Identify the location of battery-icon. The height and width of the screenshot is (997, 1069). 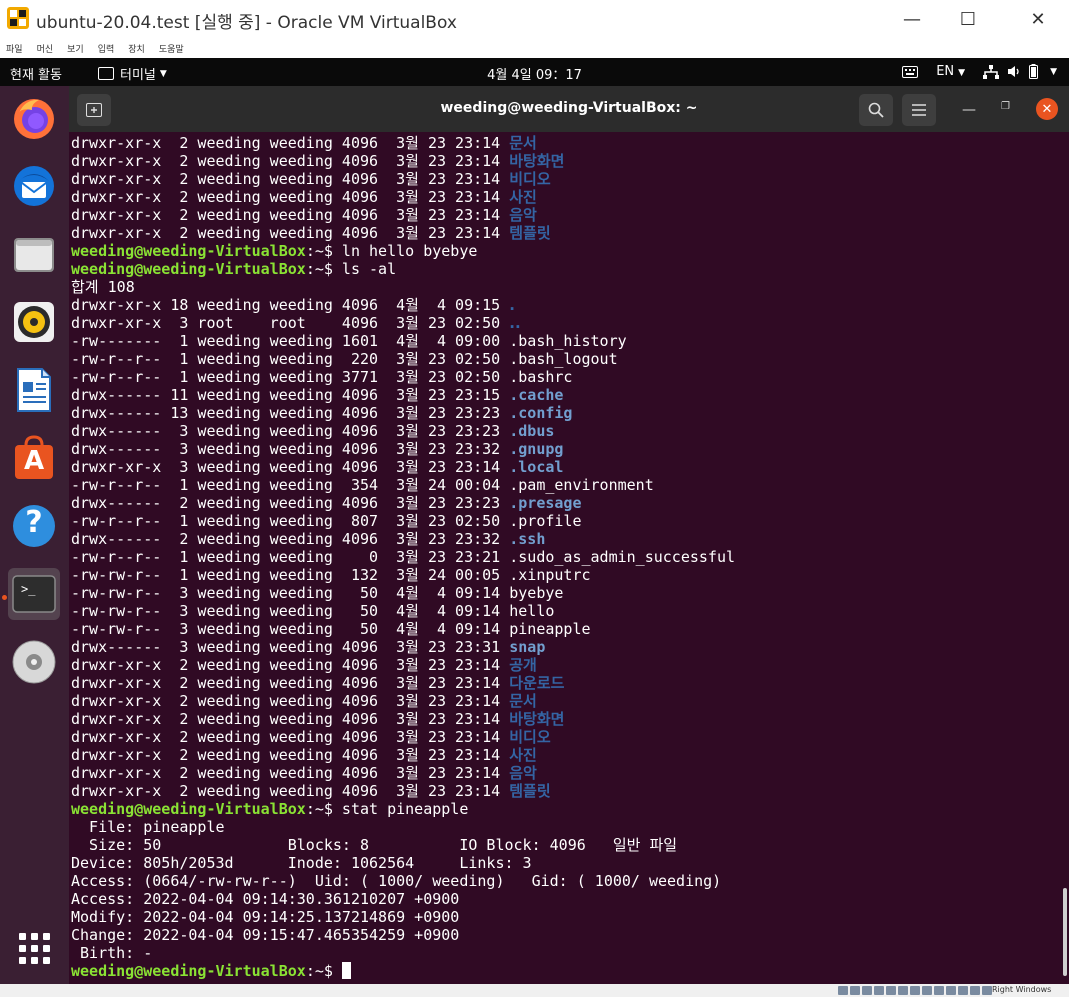
(1034, 71).